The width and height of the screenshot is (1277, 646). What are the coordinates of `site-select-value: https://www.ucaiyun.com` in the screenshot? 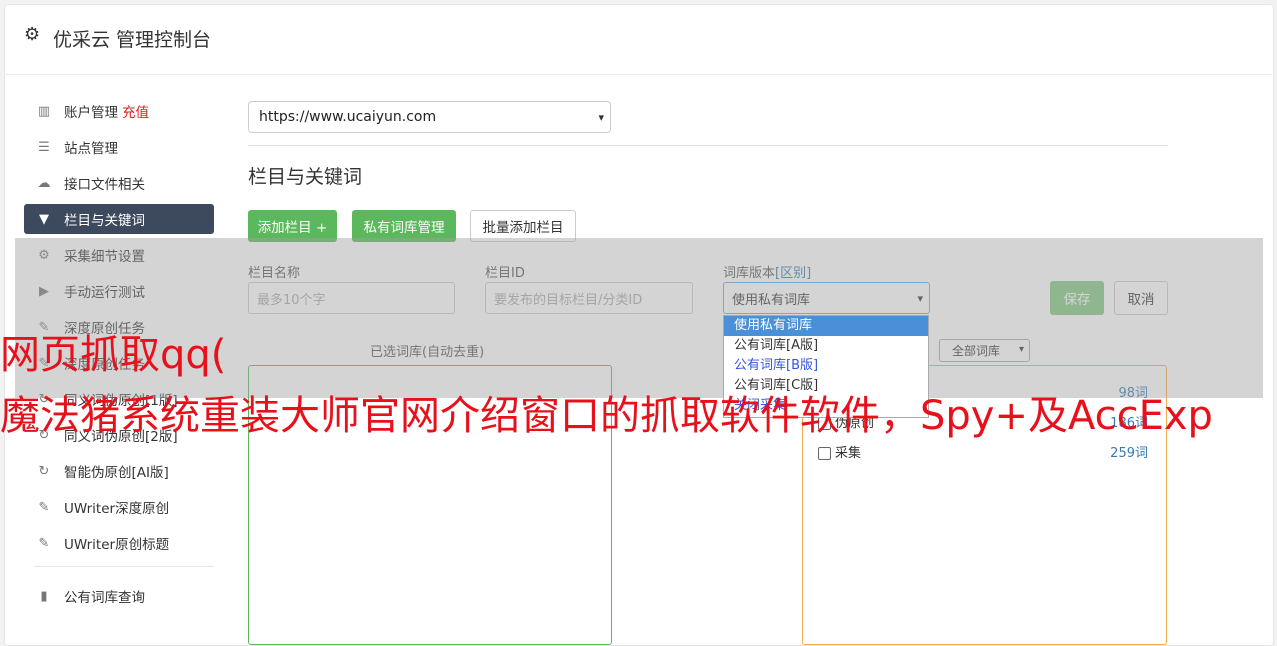 It's located at (348, 117).